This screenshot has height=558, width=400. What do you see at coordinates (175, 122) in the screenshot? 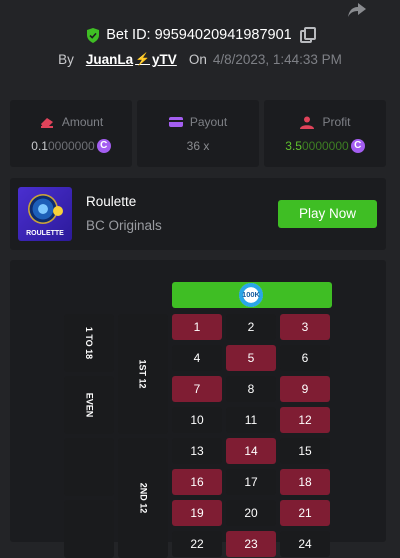
I see `wallet-icon` at bounding box center [175, 122].